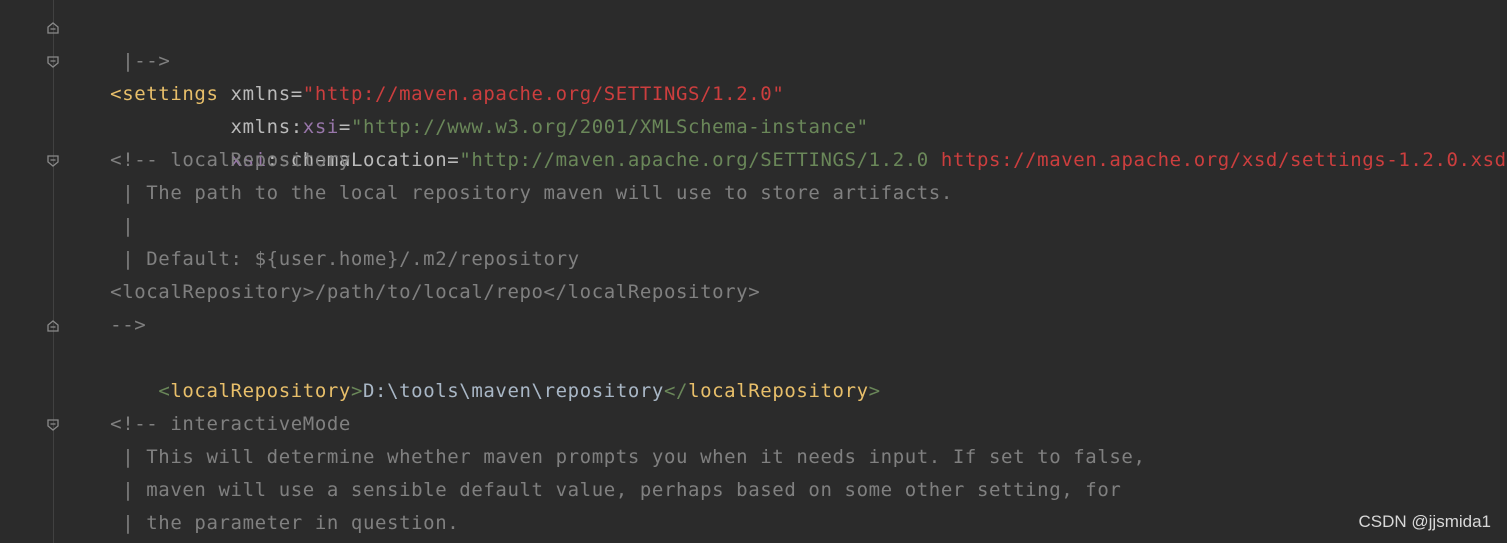 This screenshot has height=543, width=1507. Describe the element at coordinates (260, 523) in the screenshot. I see `comment-line: | the parameter in question.` at that location.